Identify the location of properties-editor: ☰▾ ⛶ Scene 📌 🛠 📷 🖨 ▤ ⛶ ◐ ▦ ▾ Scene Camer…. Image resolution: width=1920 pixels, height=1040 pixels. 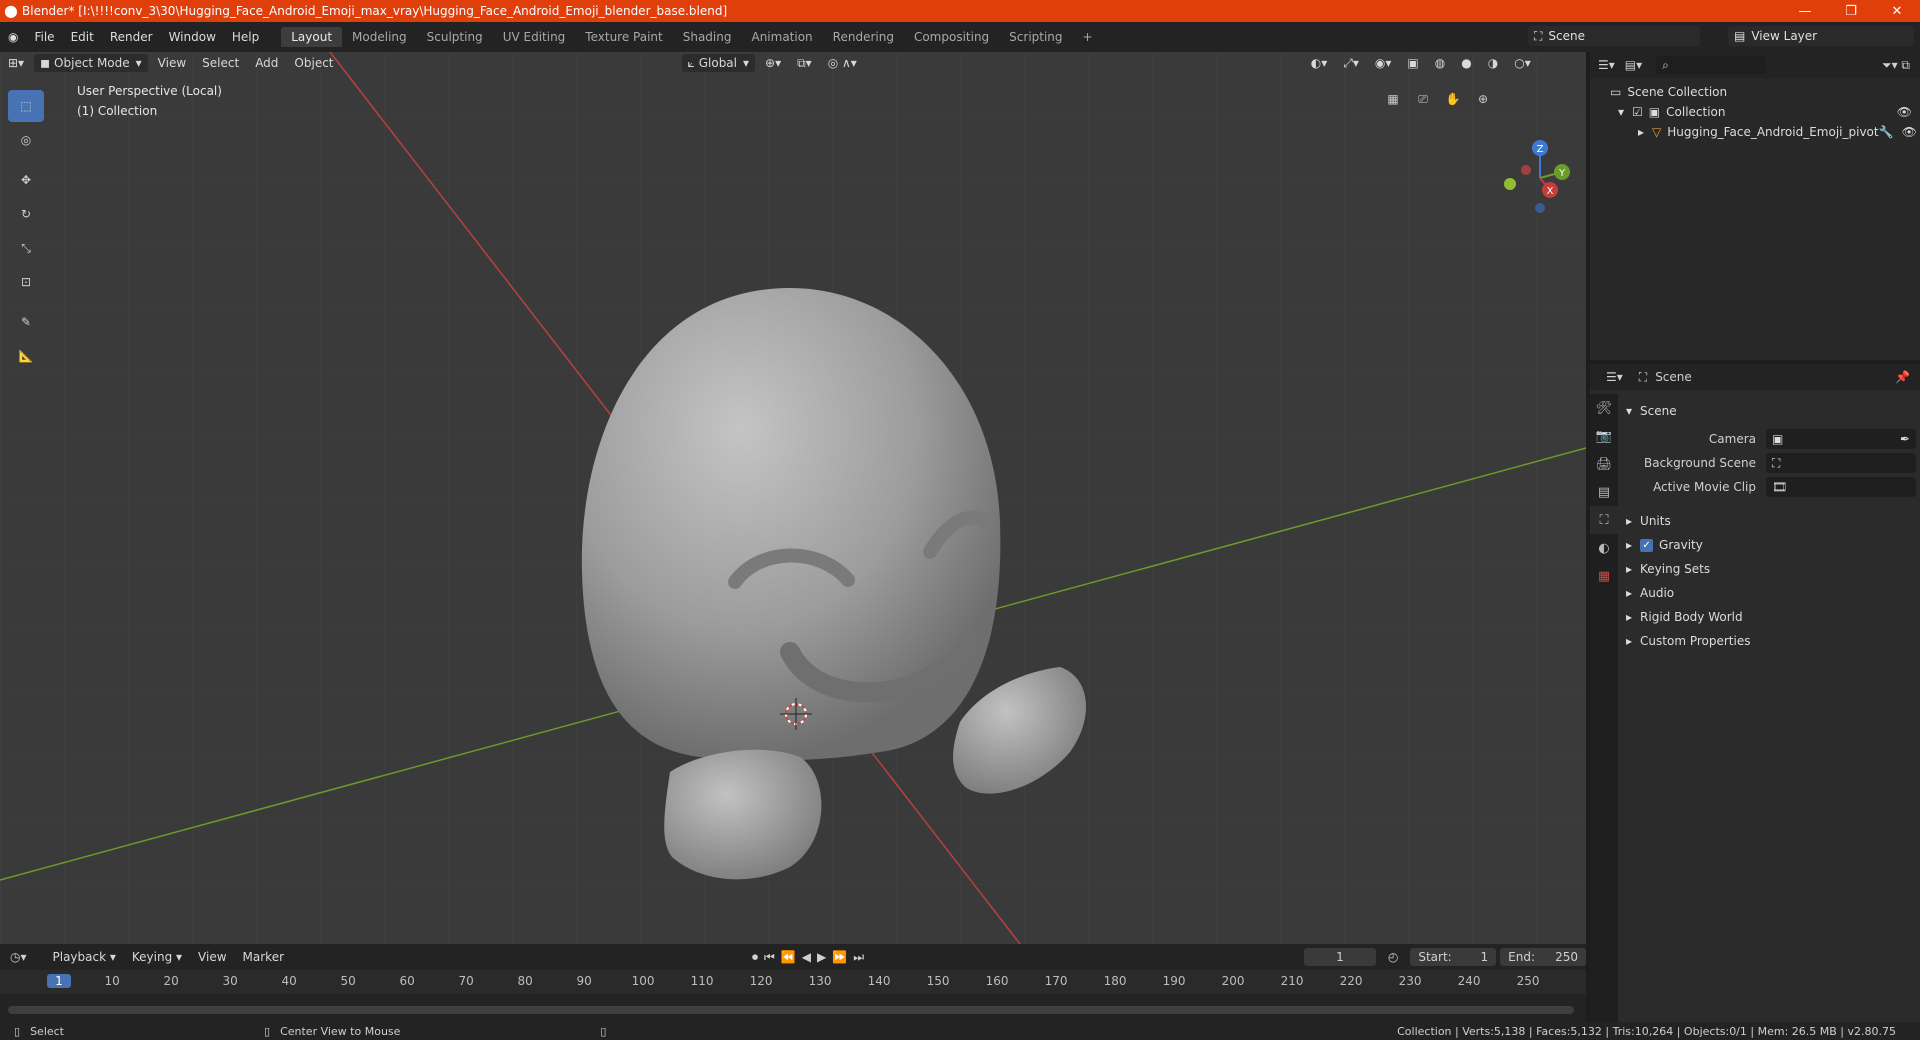
(1755, 696).